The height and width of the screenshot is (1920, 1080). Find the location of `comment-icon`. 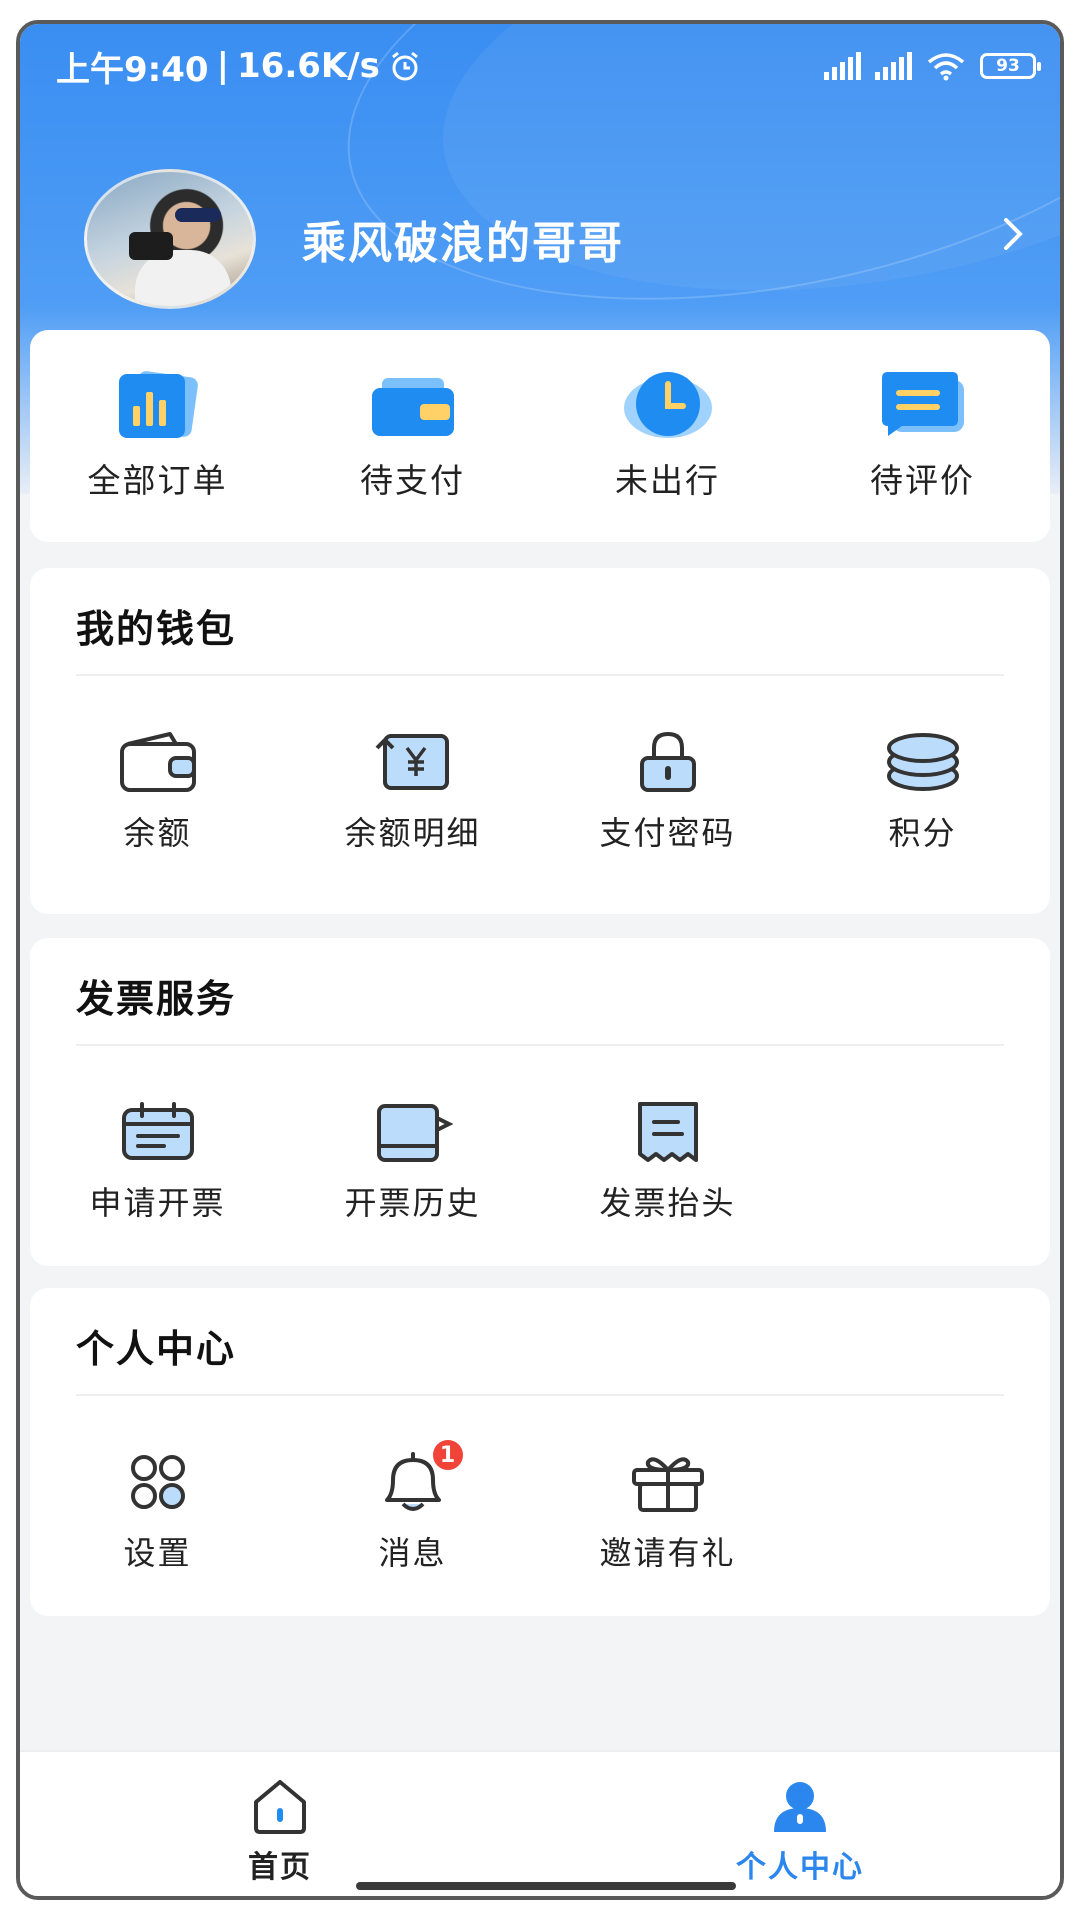

comment-icon is located at coordinates (923, 405).